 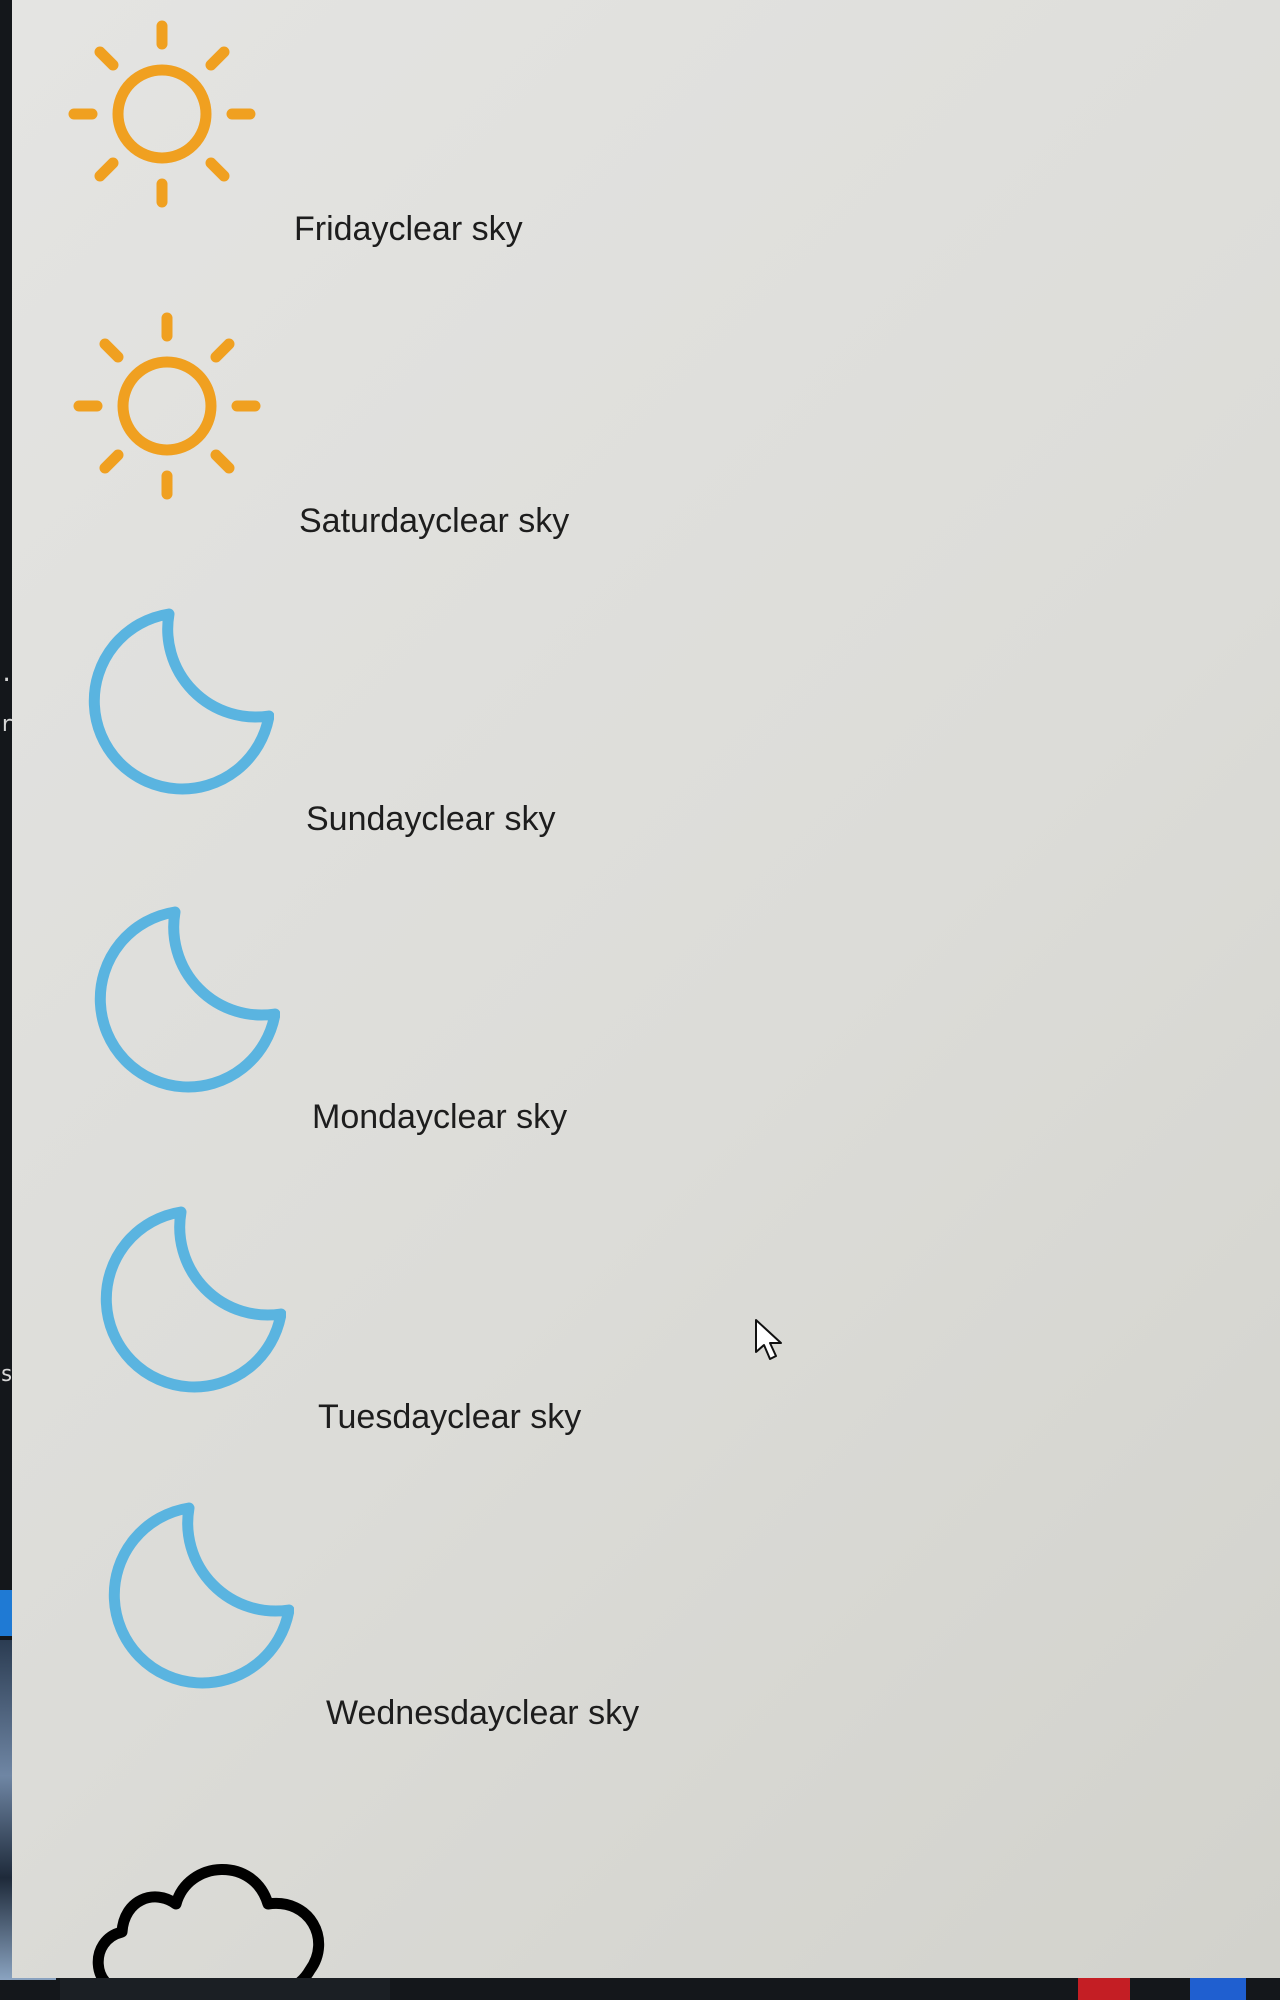 What do you see at coordinates (434, 521) in the screenshot?
I see `forecast-label: Saturdayclear sky` at bounding box center [434, 521].